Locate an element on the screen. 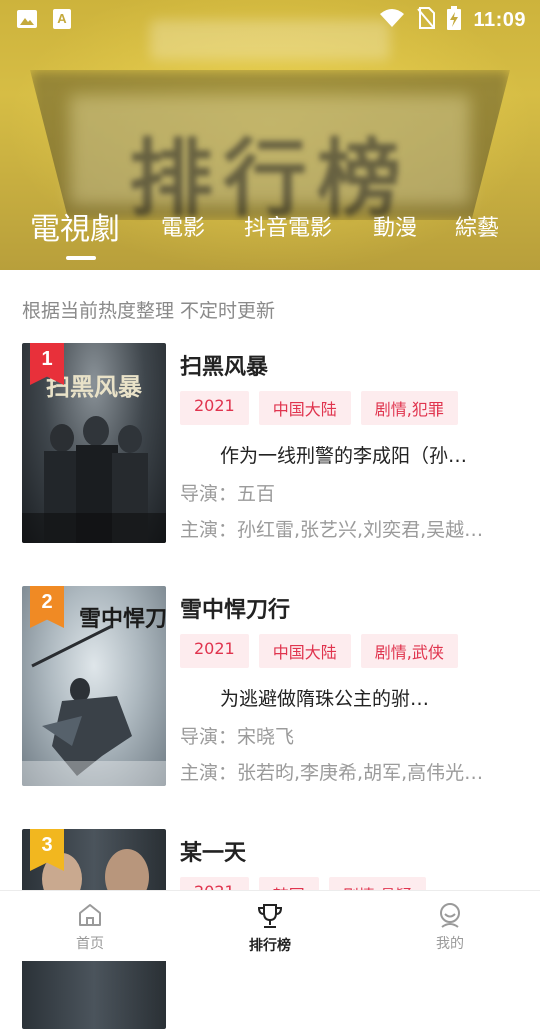  tag-genre: 剧情,武侠 is located at coordinates (409, 651).